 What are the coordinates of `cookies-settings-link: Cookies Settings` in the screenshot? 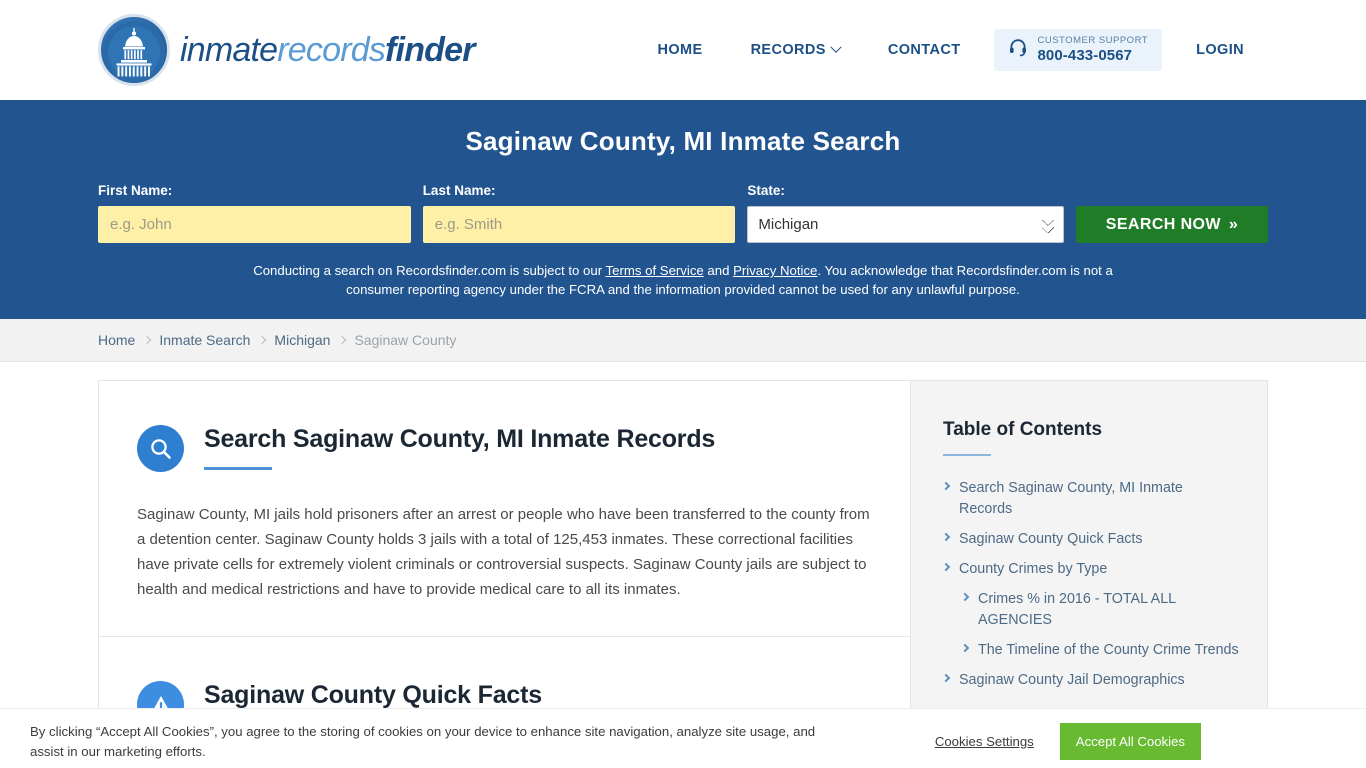 It's located at (984, 741).